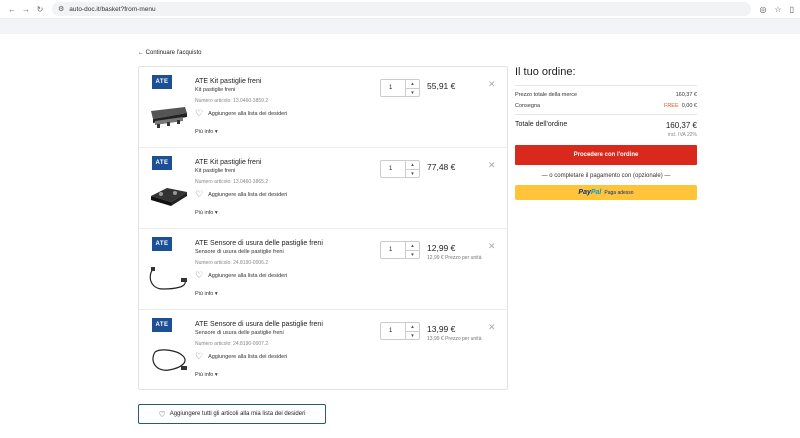  Describe the element at coordinates (606, 105) in the screenshot. I see `shipping-row: Consegna FREE 0,00 €` at that location.